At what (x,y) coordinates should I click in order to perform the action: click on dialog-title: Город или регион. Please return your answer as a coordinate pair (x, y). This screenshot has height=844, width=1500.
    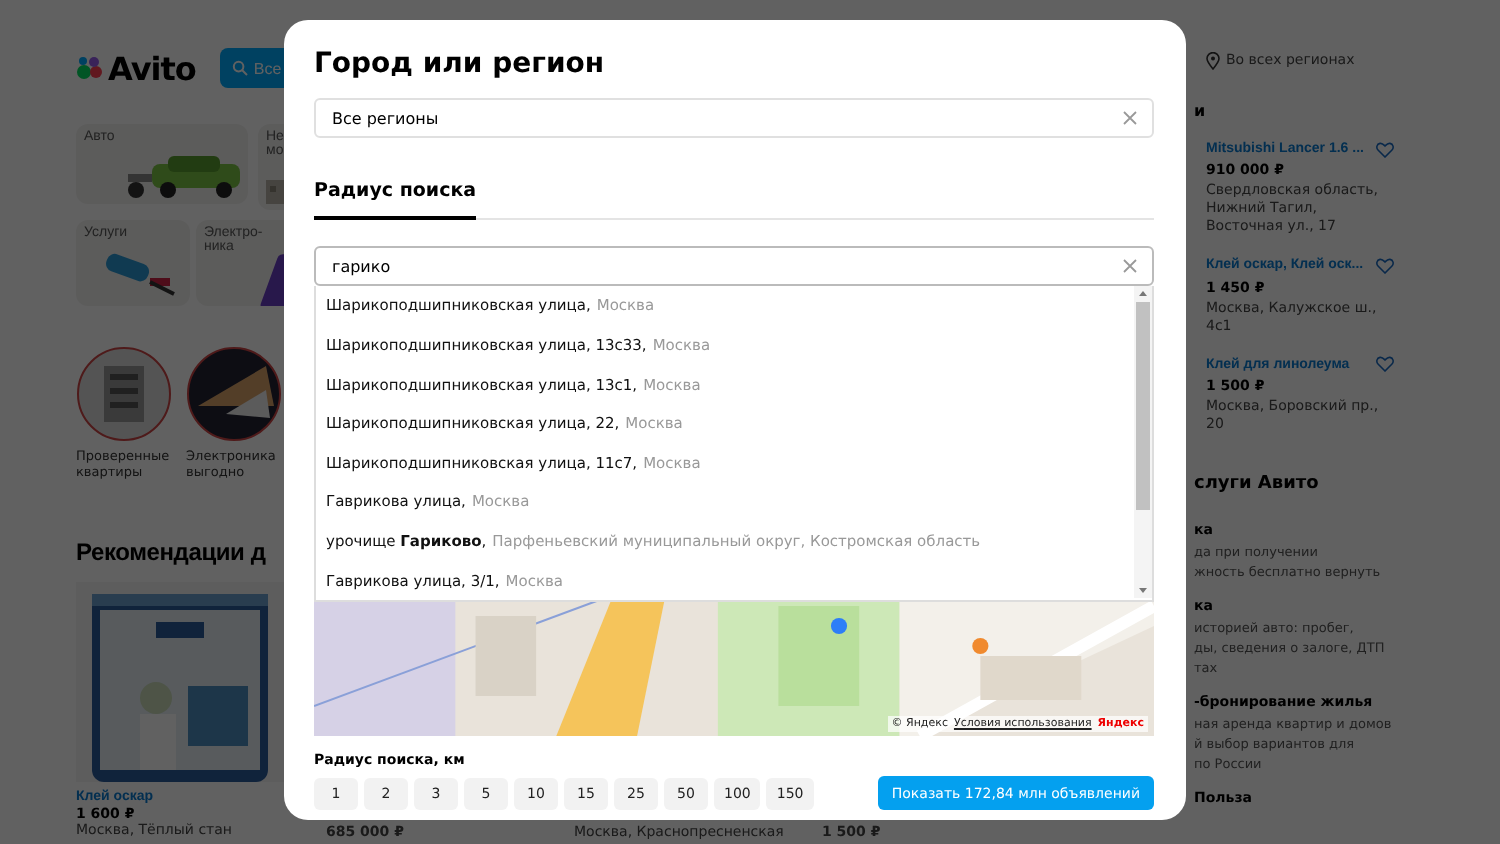
    Looking at the image, I should click on (460, 64).